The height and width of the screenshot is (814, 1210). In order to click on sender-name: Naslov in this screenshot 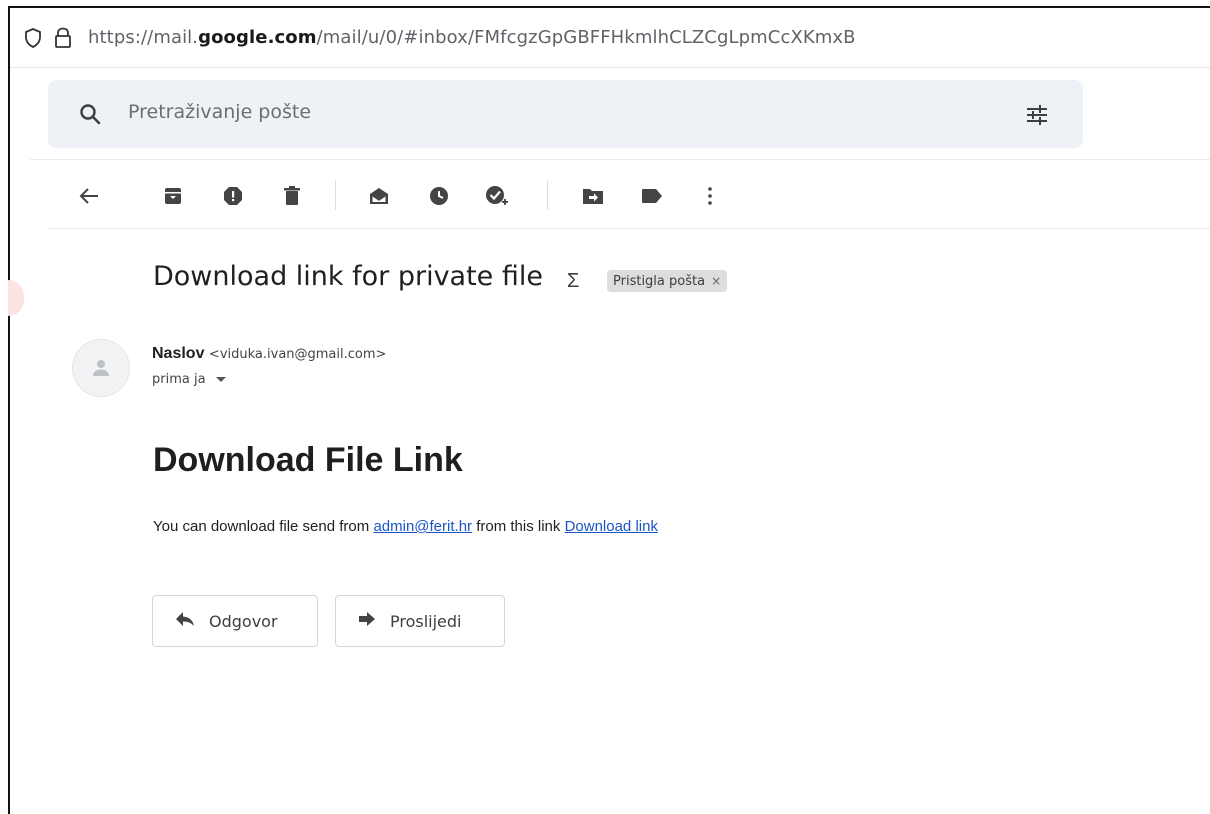, I will do `click(178, 353)`.